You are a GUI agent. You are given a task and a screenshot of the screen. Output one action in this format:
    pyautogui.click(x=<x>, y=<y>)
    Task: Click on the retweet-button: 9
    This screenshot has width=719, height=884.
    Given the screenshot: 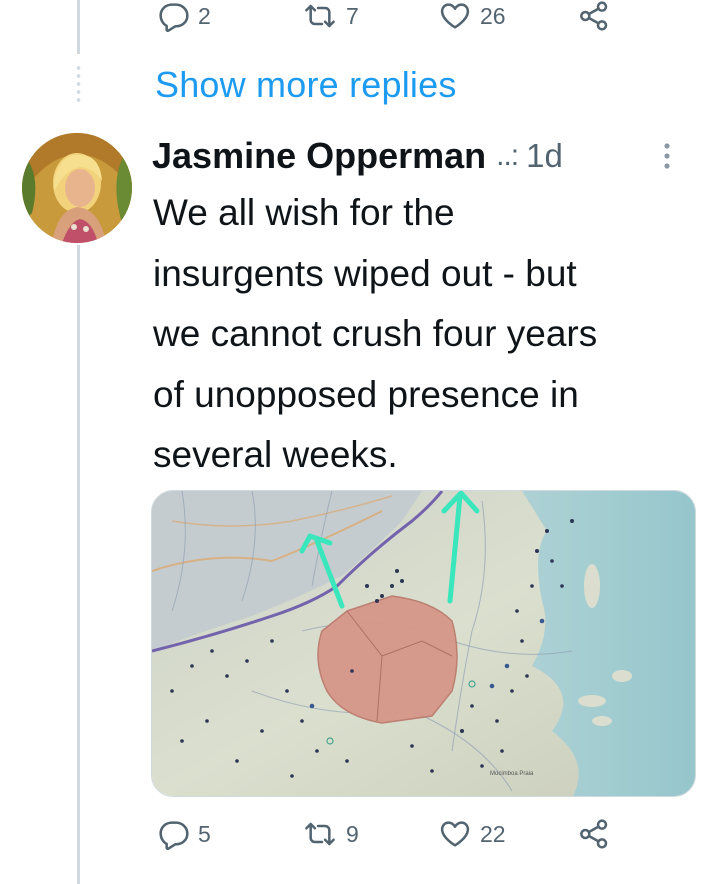 What is the action you would take?
    pyautogui.click(x=330, y=834)
    